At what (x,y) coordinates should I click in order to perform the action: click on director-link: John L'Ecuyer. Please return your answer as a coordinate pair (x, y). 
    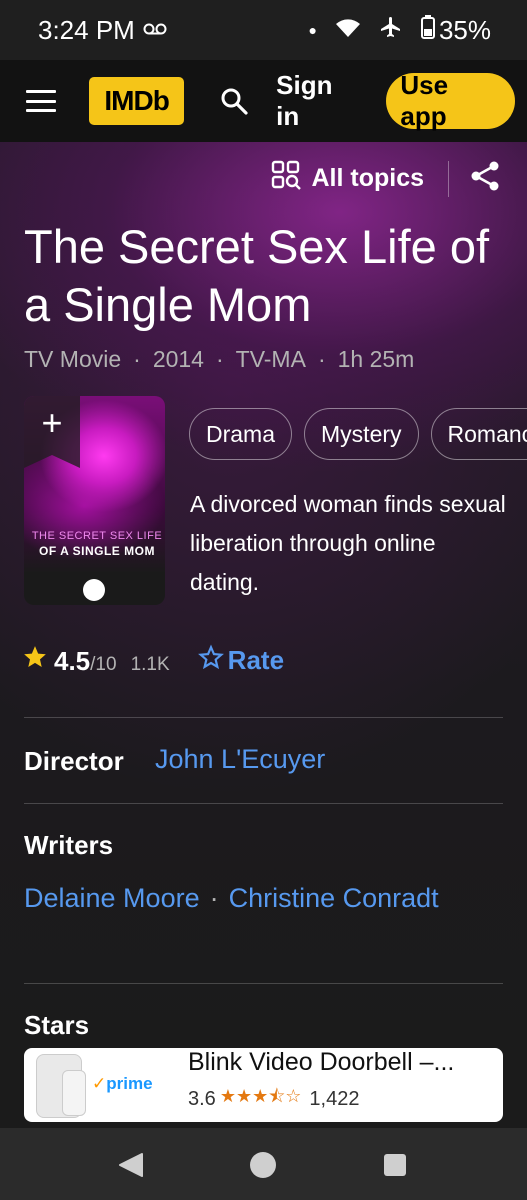
    Looking at the image, I should click on (240, 759).